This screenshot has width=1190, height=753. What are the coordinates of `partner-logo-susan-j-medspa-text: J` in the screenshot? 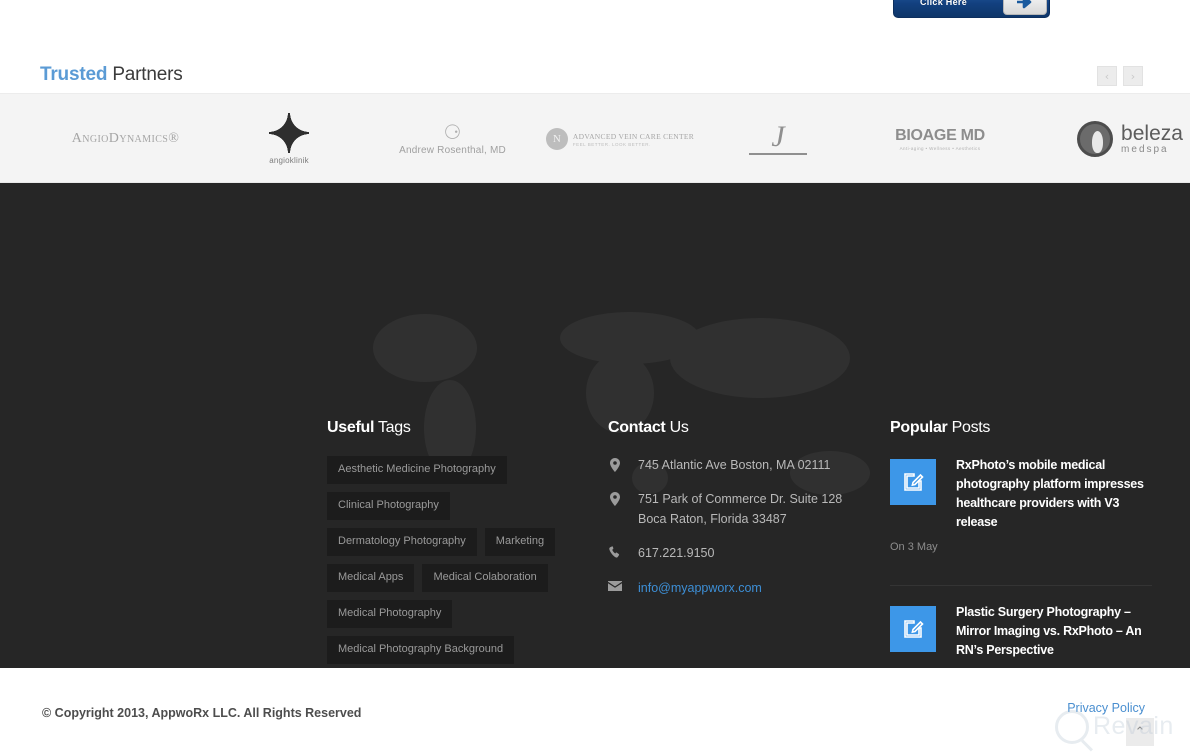 It's located at (778, 136).